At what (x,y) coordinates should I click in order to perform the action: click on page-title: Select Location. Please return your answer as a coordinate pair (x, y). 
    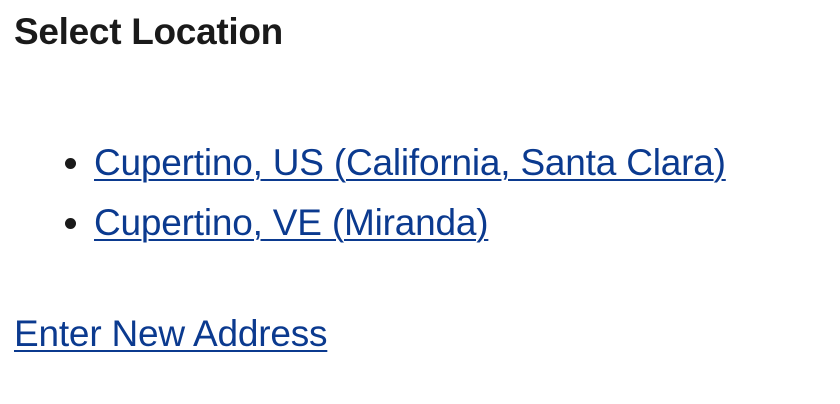
    Looking at the image, I should click on (148, 31).